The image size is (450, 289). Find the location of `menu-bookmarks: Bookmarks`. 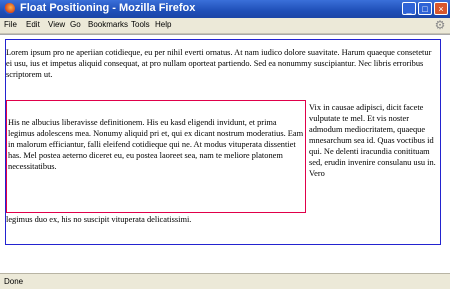

menu-bookmarks: Bookmarks is located at coordinates (108, 24).